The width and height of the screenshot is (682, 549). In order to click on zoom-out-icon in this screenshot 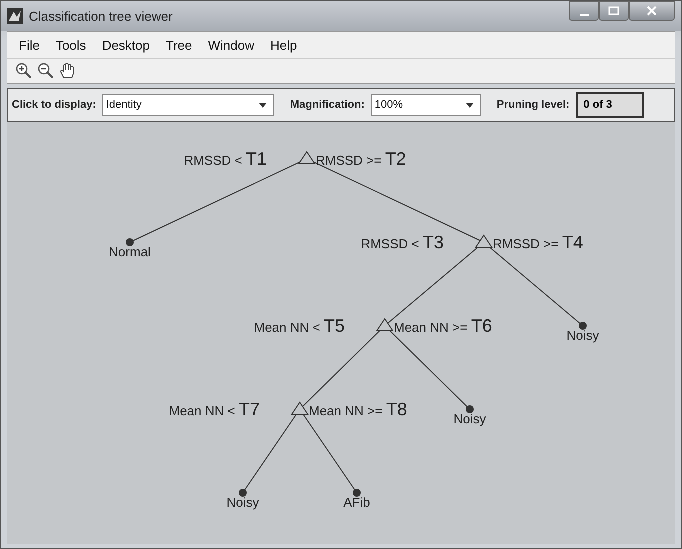, I will do `click(46, 71)`.